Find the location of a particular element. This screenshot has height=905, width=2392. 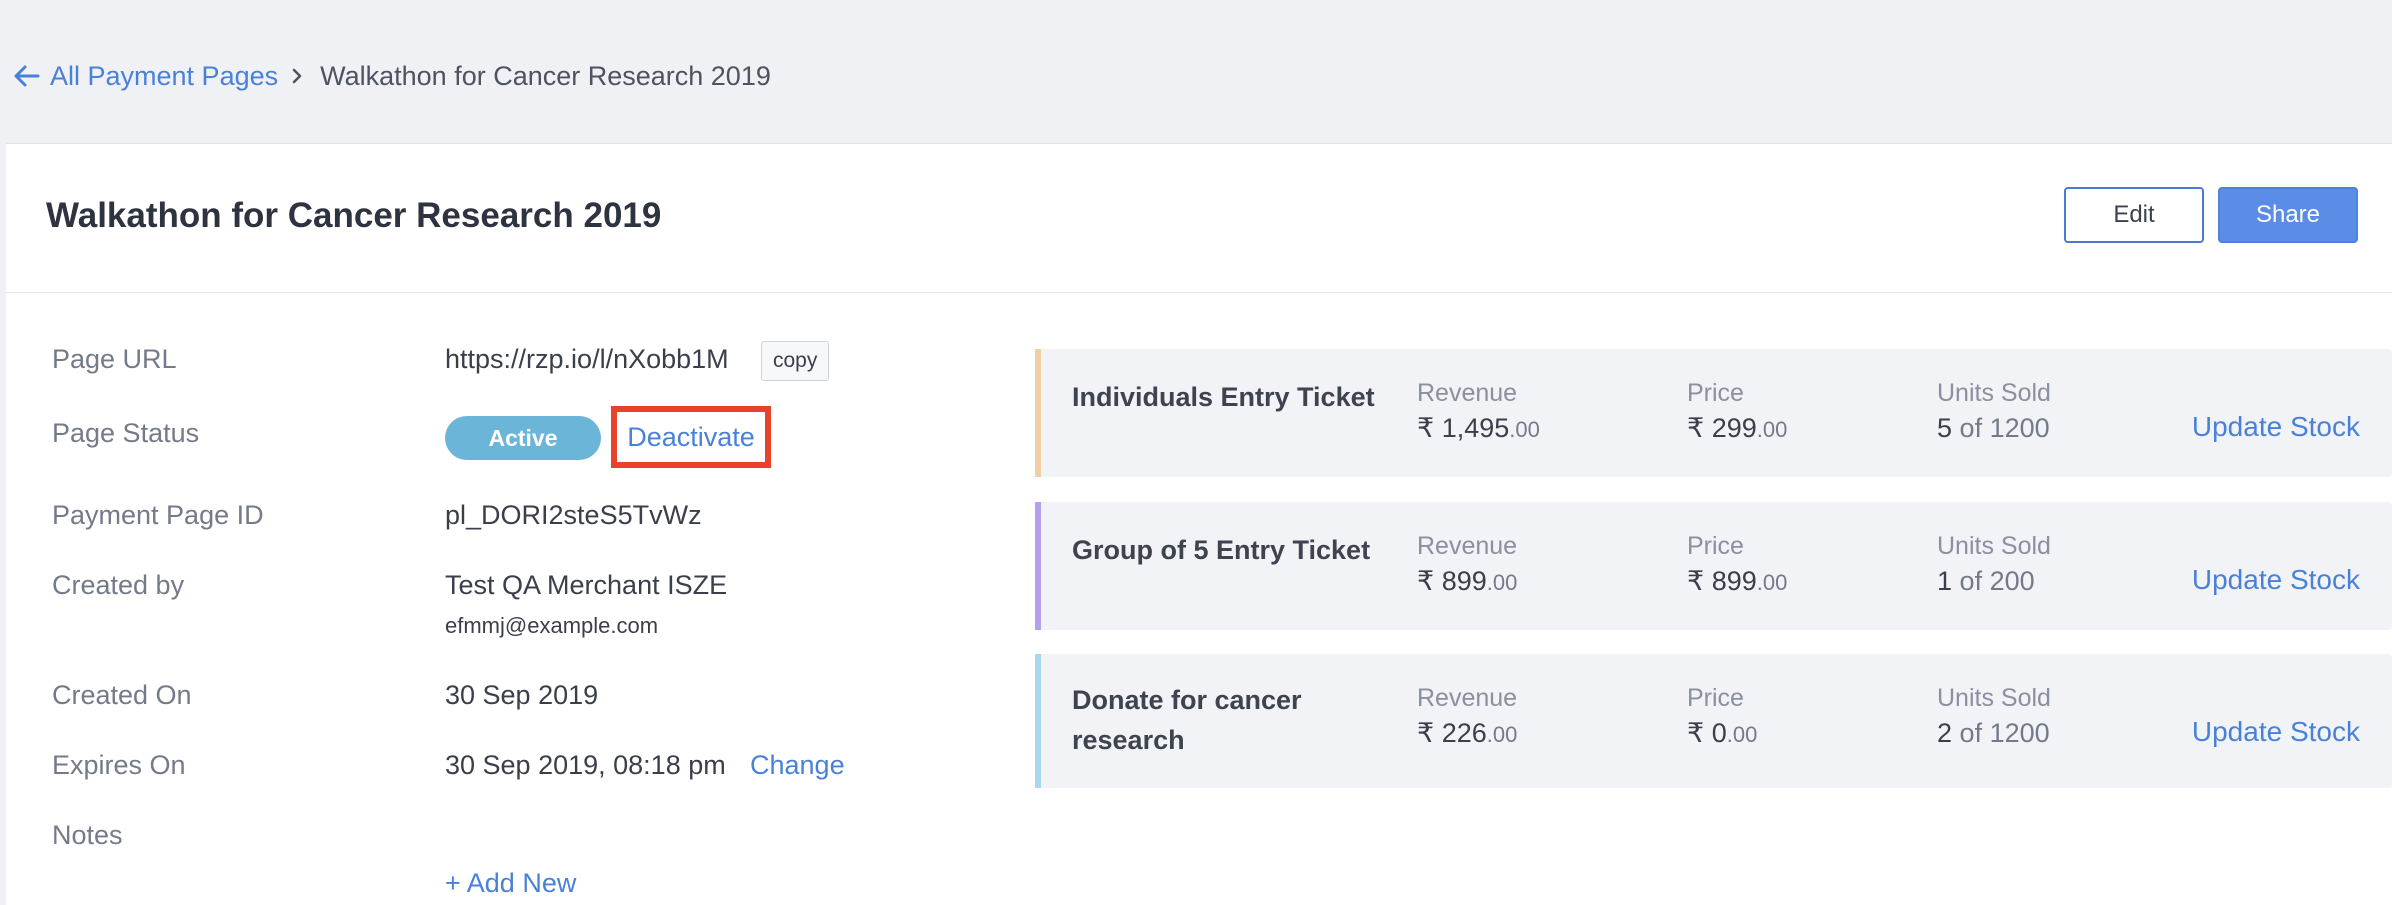

units-sold-count: 2 is located at coordinates (1945, 733).